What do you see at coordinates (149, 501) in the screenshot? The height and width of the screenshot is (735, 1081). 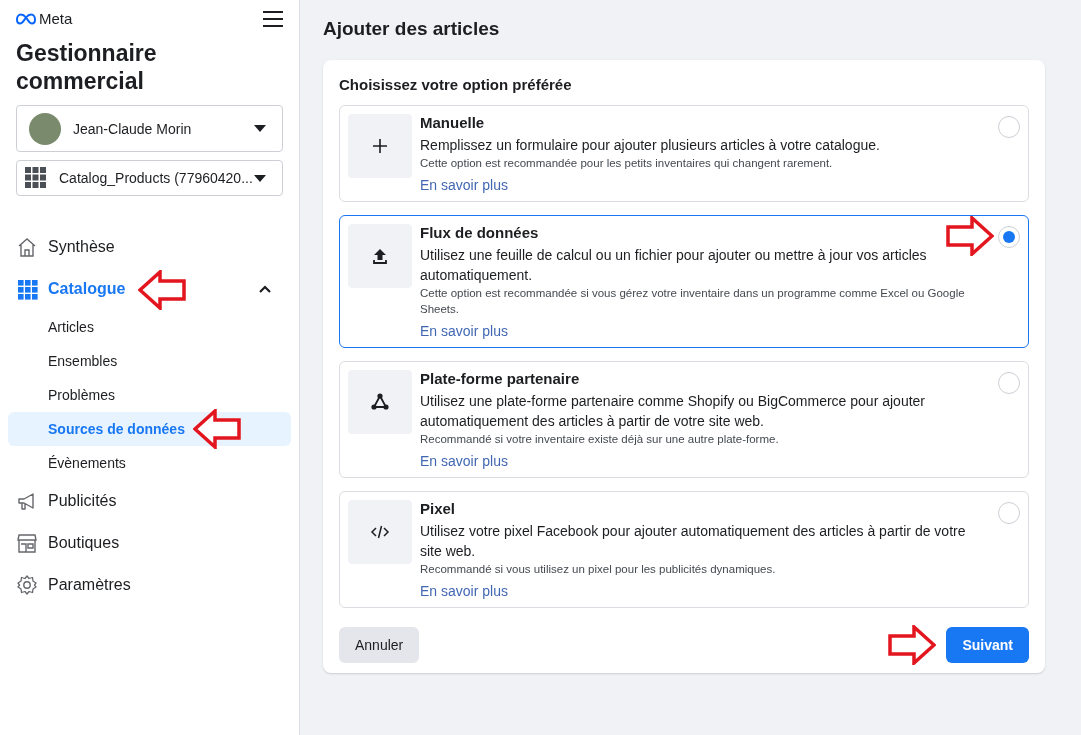 I see `nav-item: Publicités` at bounding box center [149, 501].